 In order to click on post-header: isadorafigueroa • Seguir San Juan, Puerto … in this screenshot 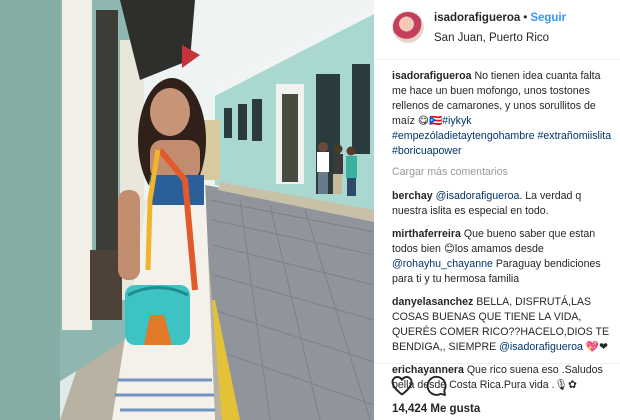, I will do `click(497, 30)`.